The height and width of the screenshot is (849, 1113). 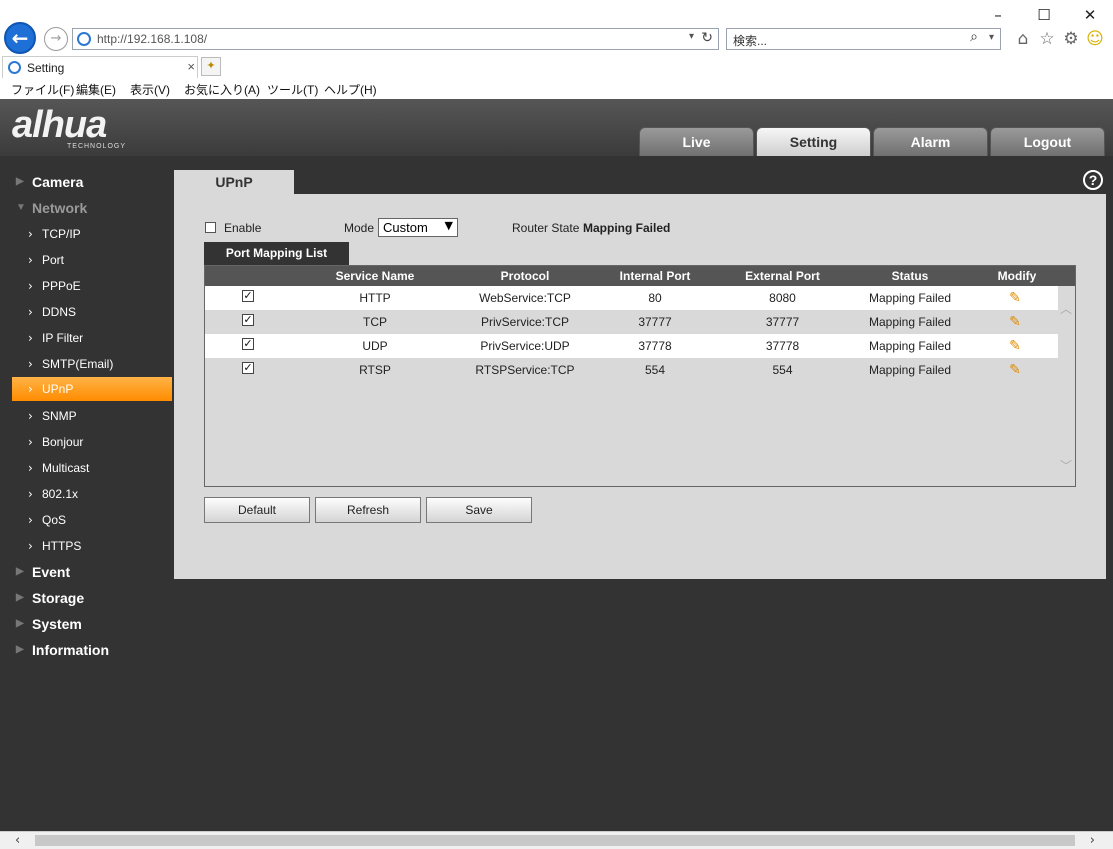 What do you see at coordinates (930, 141) in the screenshot?
I see `tab-alarm: Alarm` at bounding box center [930, 141].